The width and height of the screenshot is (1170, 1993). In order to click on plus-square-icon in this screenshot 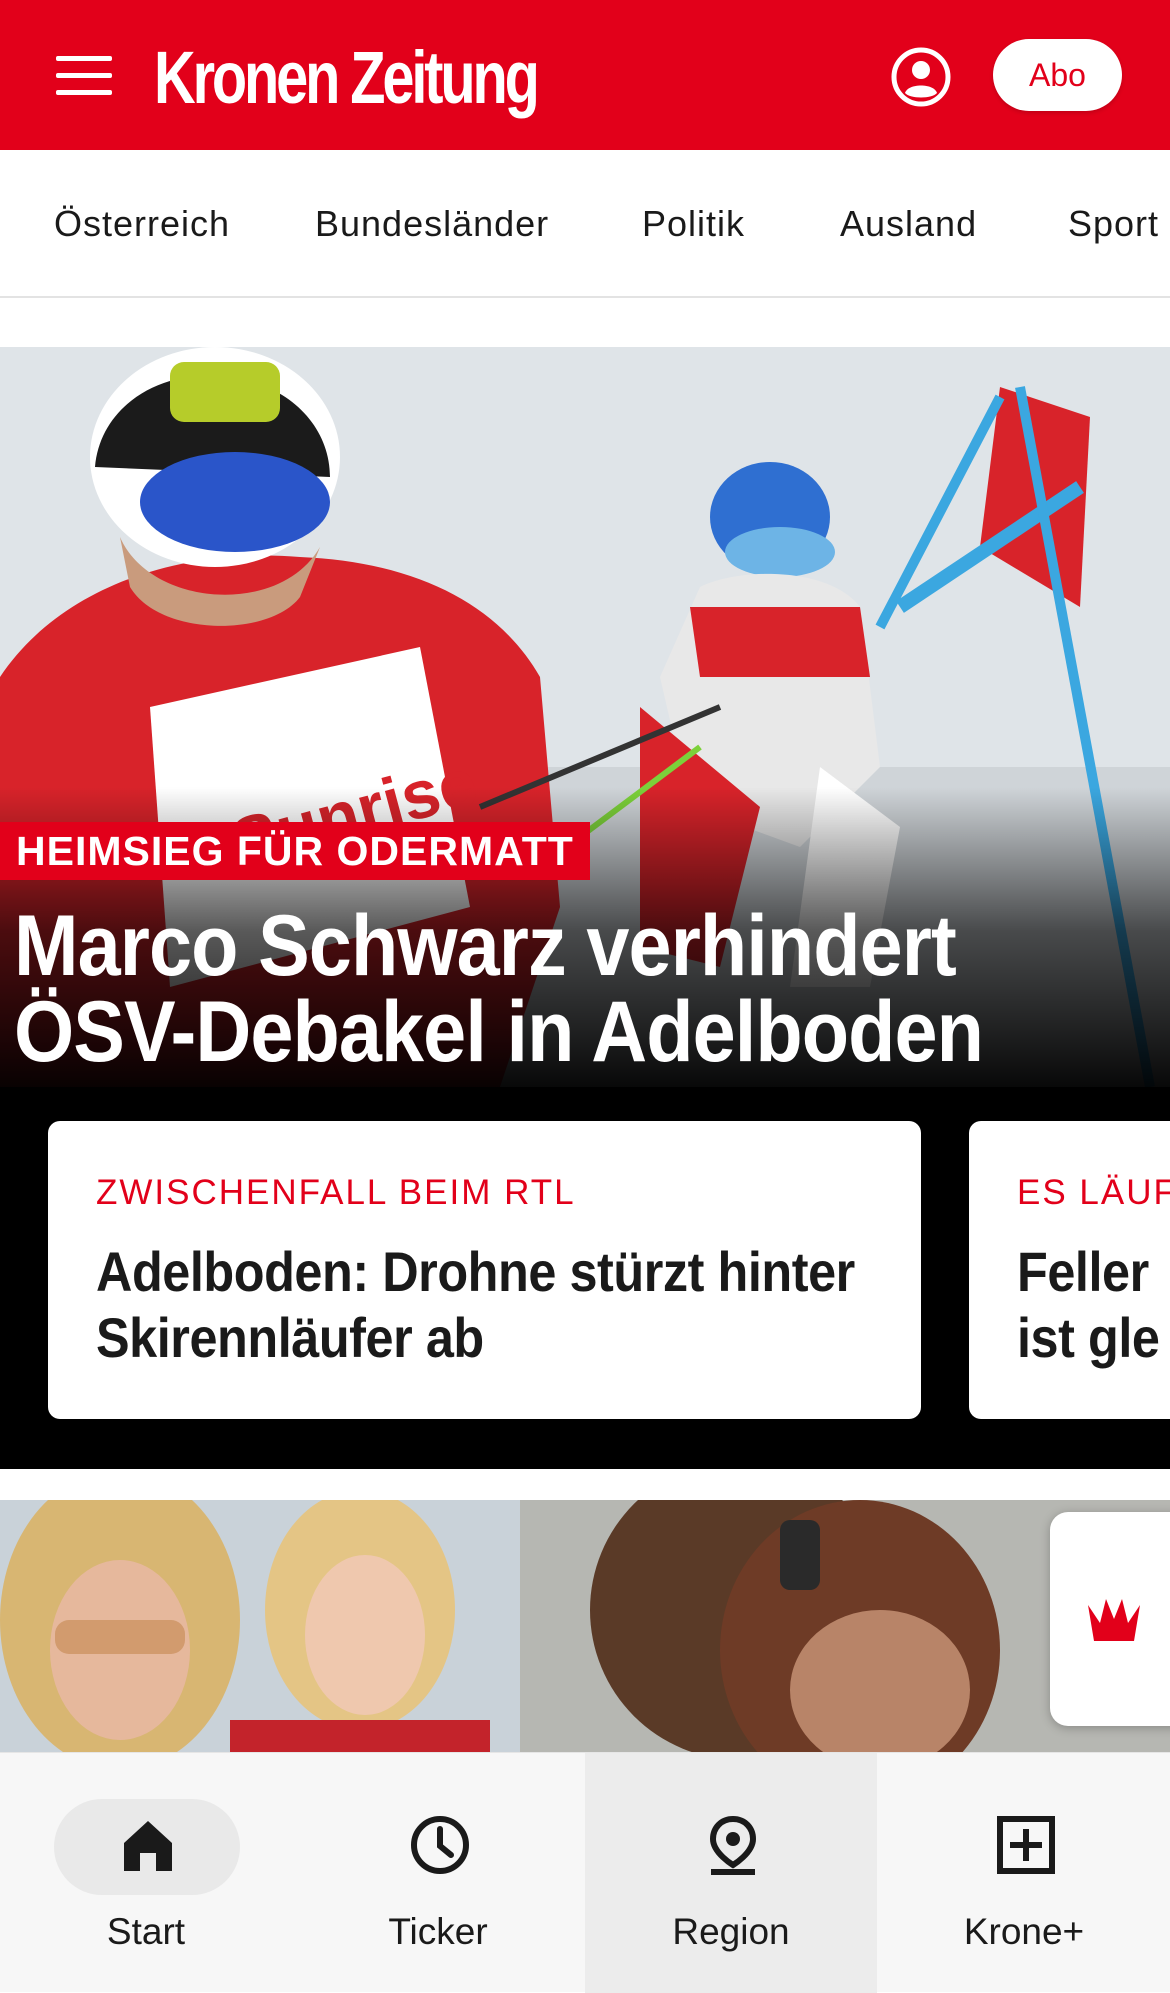, I will do `click(1026, 1845)`.